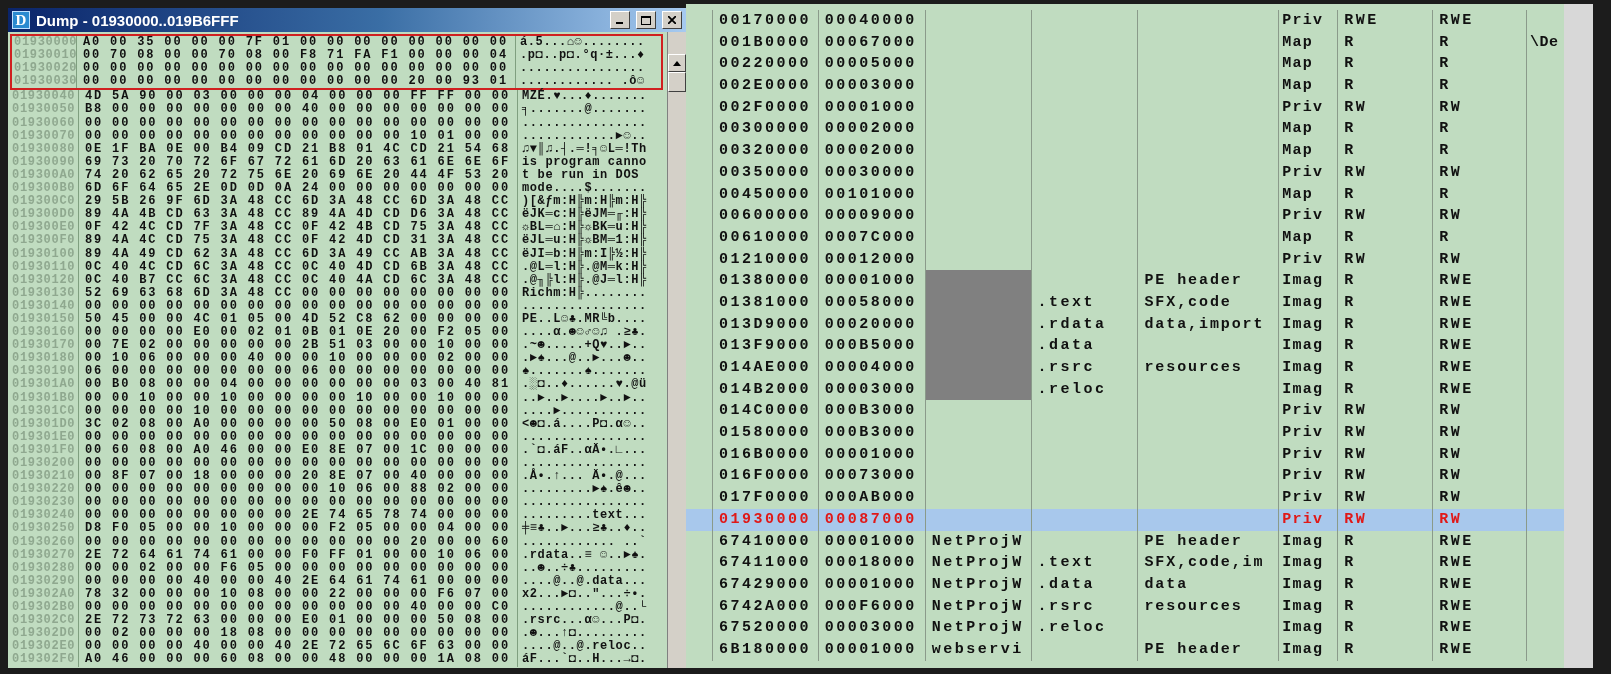 The width and height of the screenshot is (1611, 674). What do you see at coordinates (677, 63) in the screenshot?
I see `scroll-up-button` at bounding box center [677, 63].